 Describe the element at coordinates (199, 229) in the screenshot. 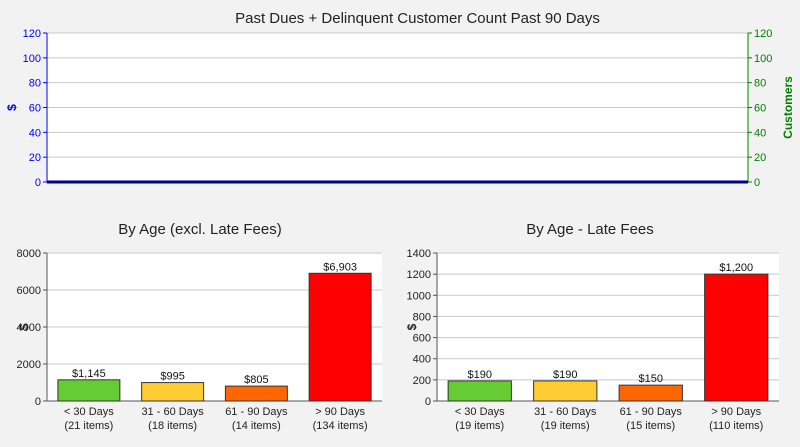

I see `chart-title: By Age (excl. Late Fees)` at that location.